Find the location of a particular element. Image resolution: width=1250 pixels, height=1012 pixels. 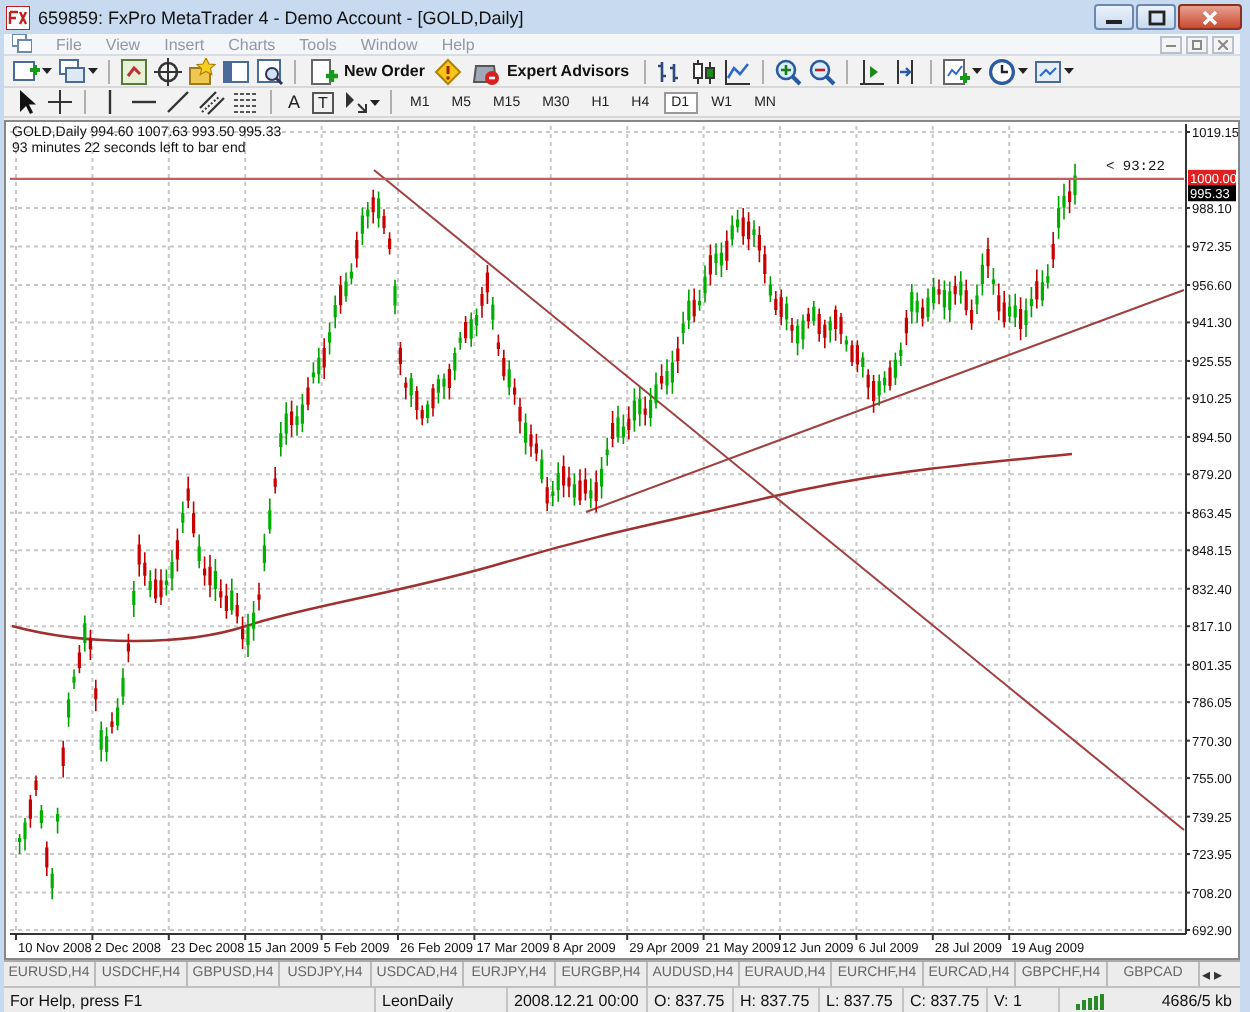

clock-icon is located at coordinates (1001, 71).